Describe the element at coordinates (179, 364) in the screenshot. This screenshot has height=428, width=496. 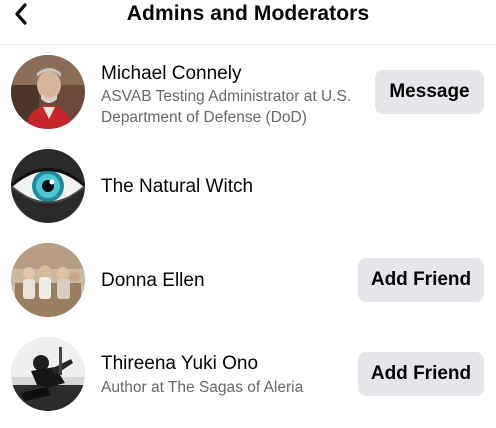
I see `member-name: Thireena Yuki Ono` at that location.